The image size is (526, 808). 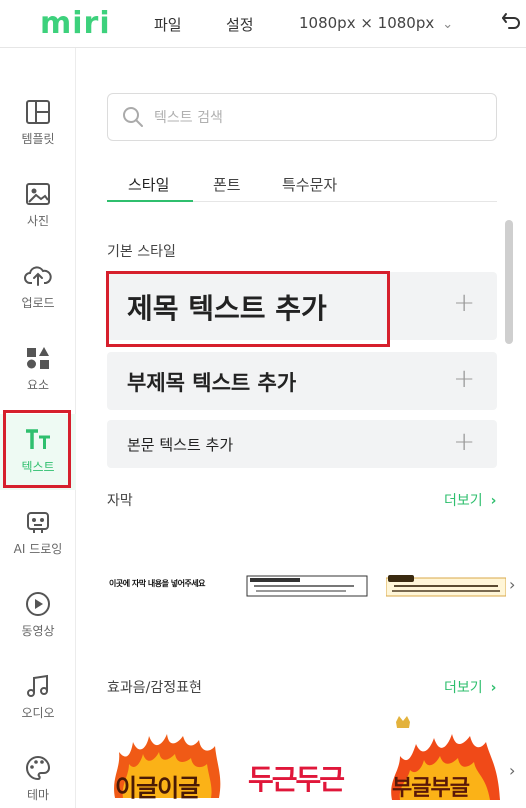 What do you see at coordinates (38, 139) in the screenshot?
I see `sidebar-item-label: 템플릿` at bounding box center [38, 139].